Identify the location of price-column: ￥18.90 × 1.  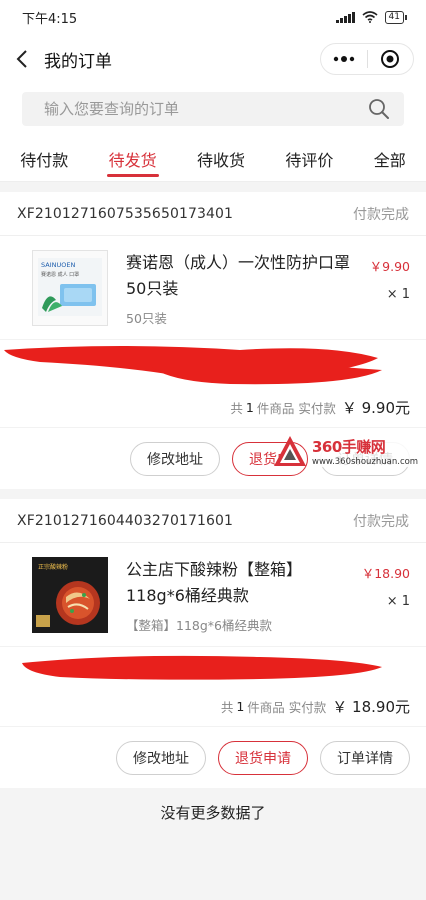
(386, 586).